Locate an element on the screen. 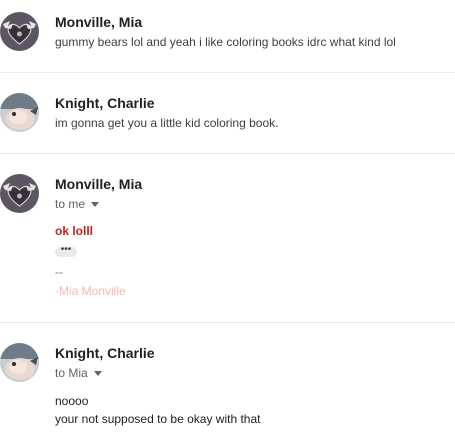 This screenshot has width=455, height=441. message-body-text: ok lolll is located at coordinates (74, 231).